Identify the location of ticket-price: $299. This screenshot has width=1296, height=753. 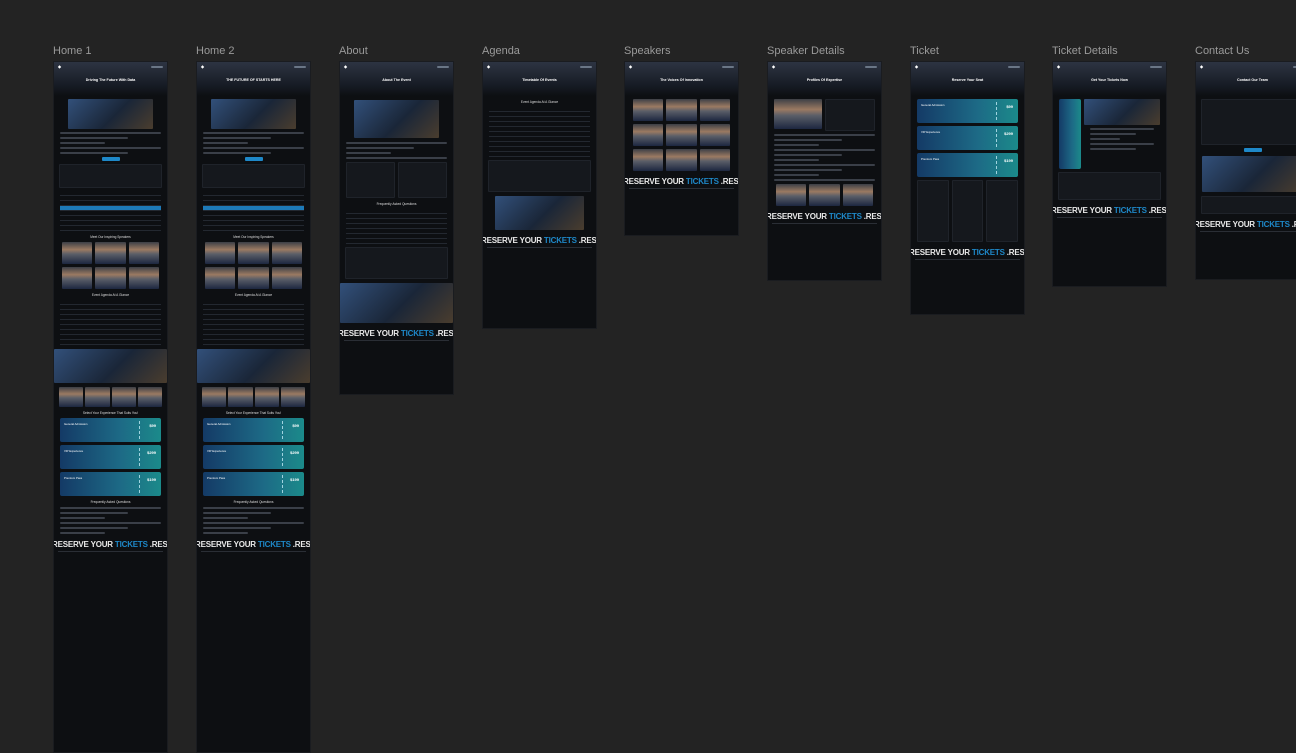
(151, 452).